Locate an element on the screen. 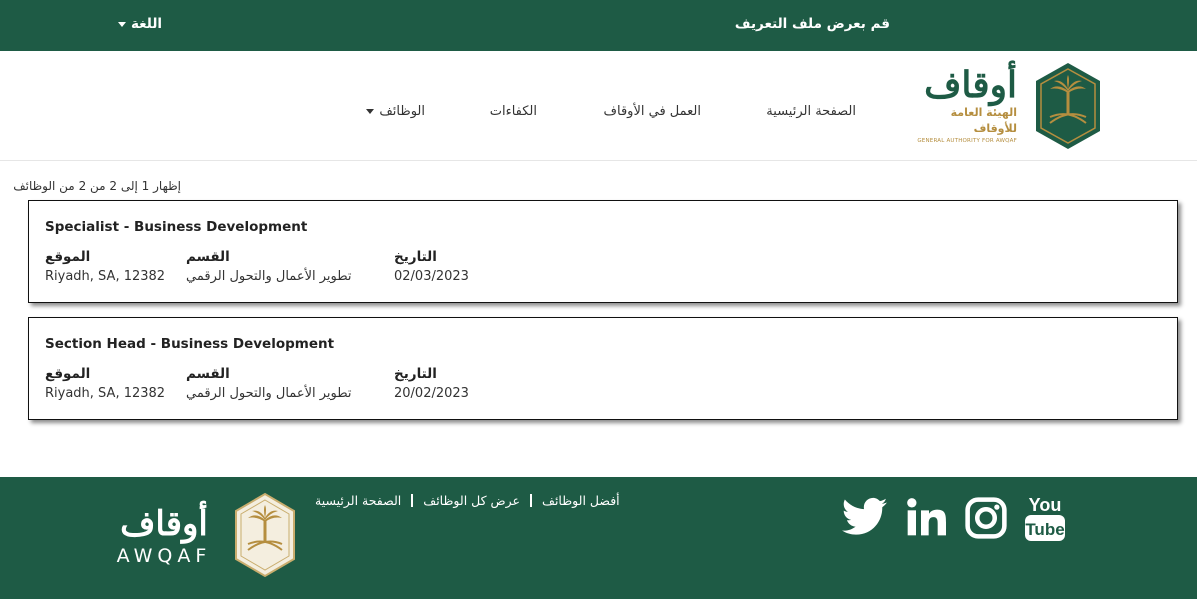  svg-text: You is located at coordinates (1045, 505).